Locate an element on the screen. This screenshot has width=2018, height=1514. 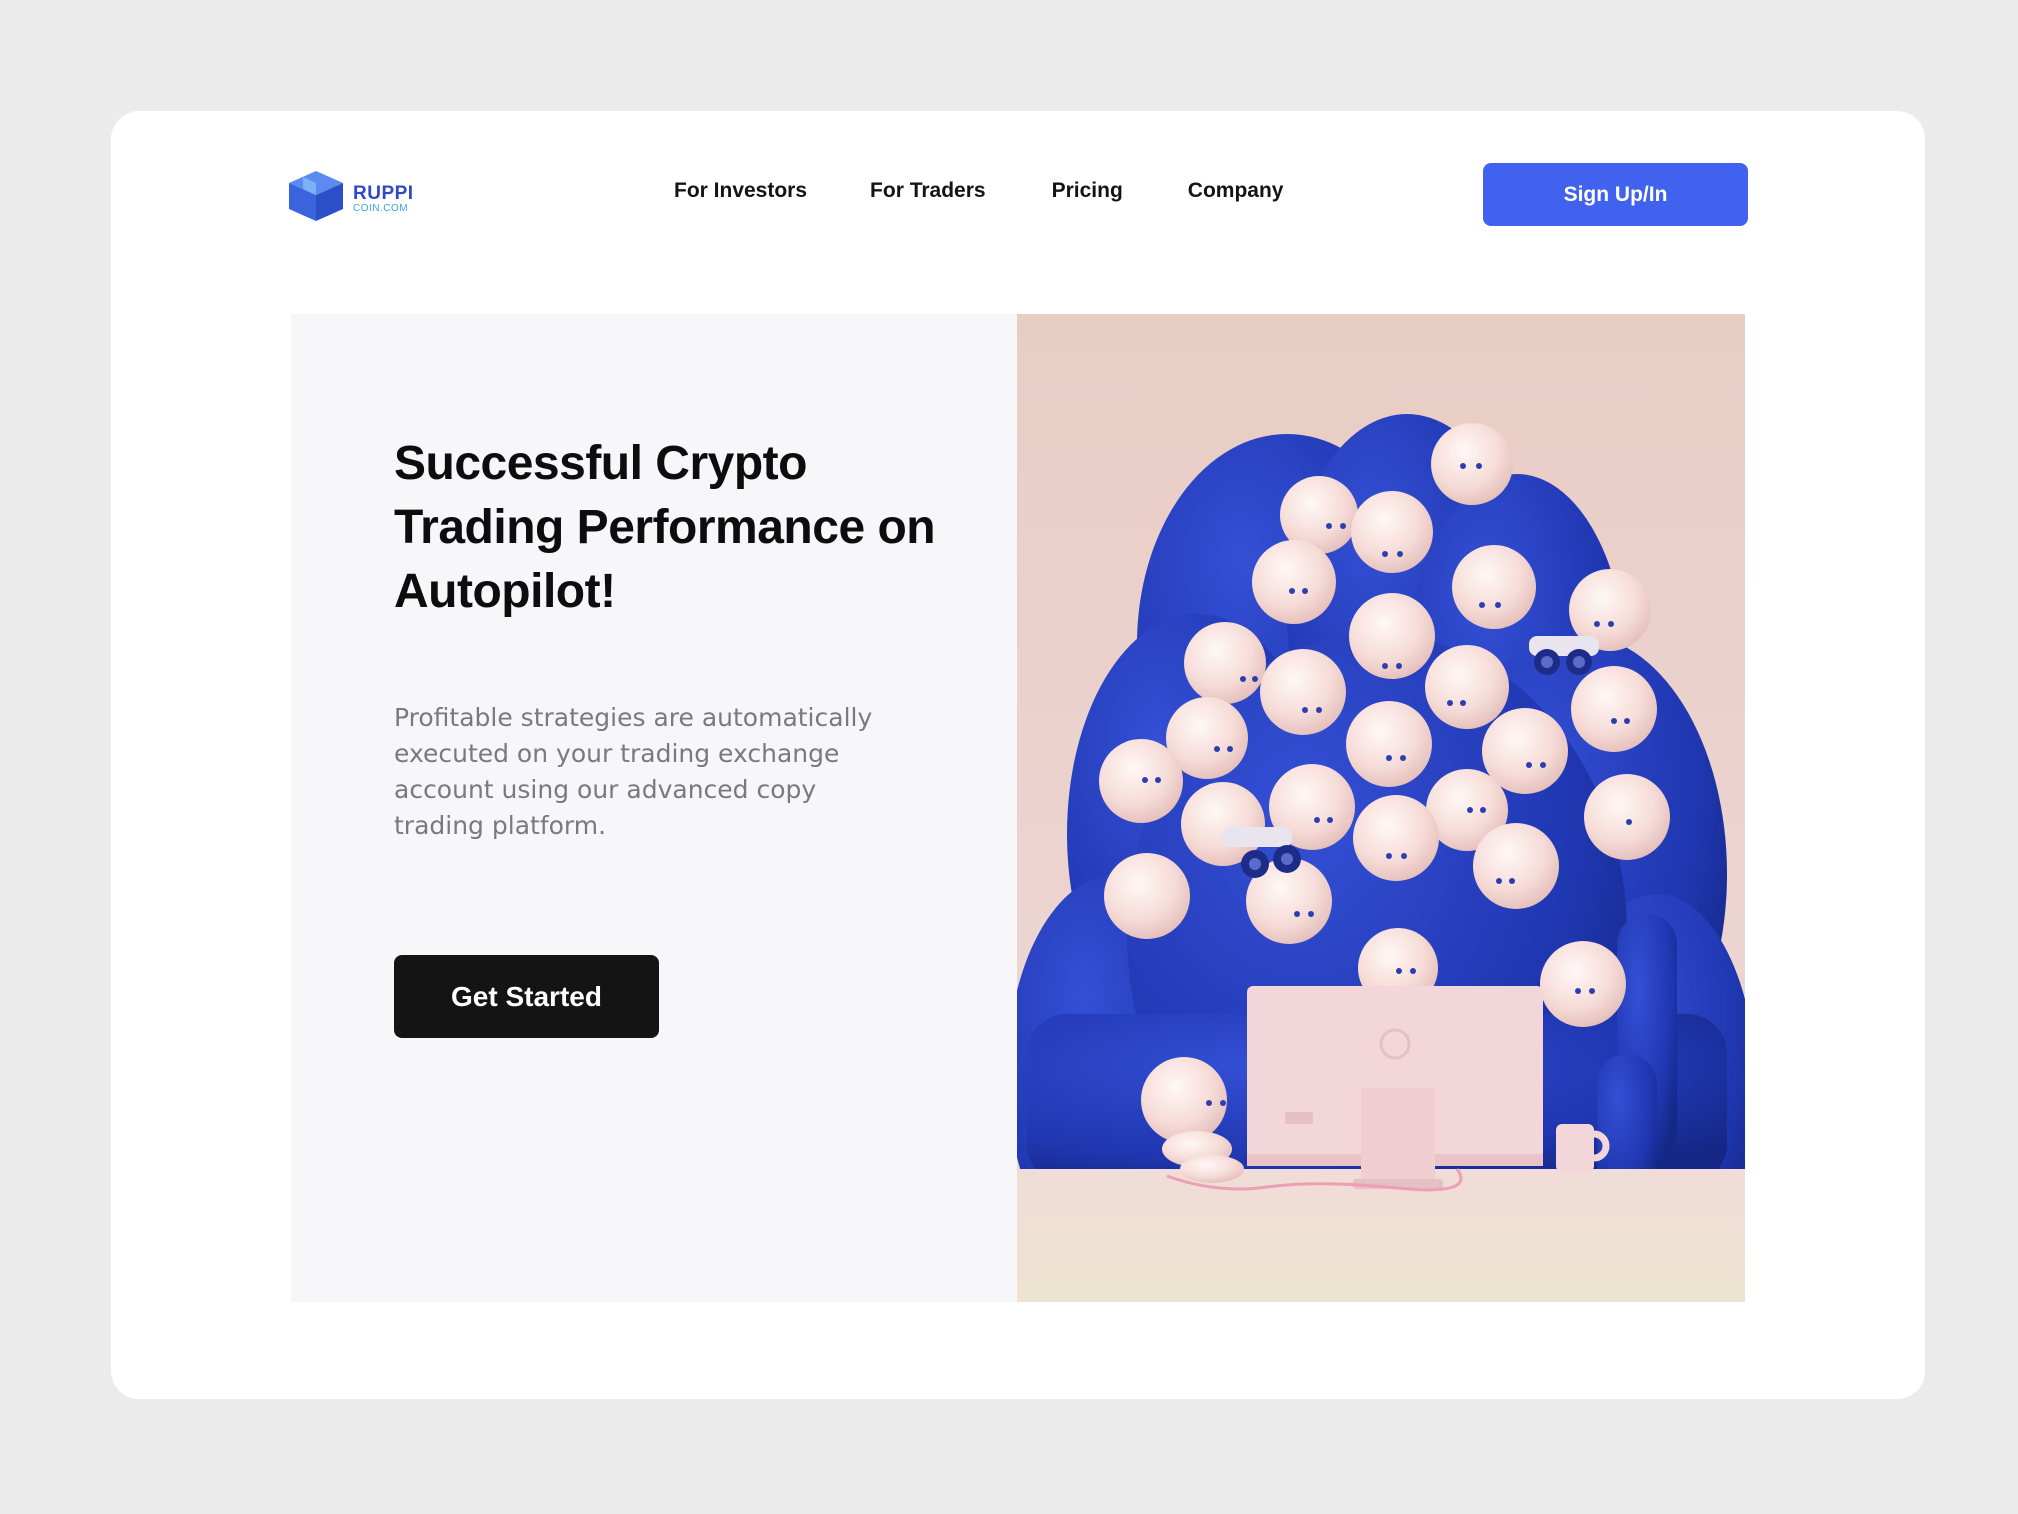
nav-pricing: Pricing is located at coordinates (1087, 191).